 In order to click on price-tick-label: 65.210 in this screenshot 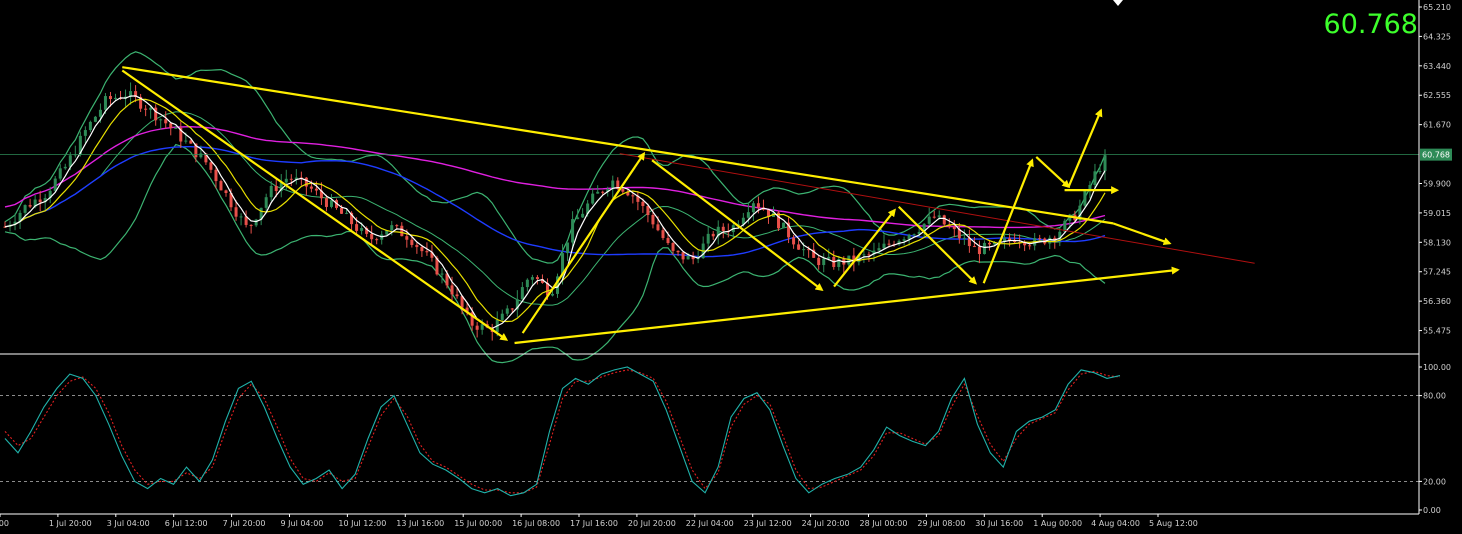, I will do `click(1437, 7)`.